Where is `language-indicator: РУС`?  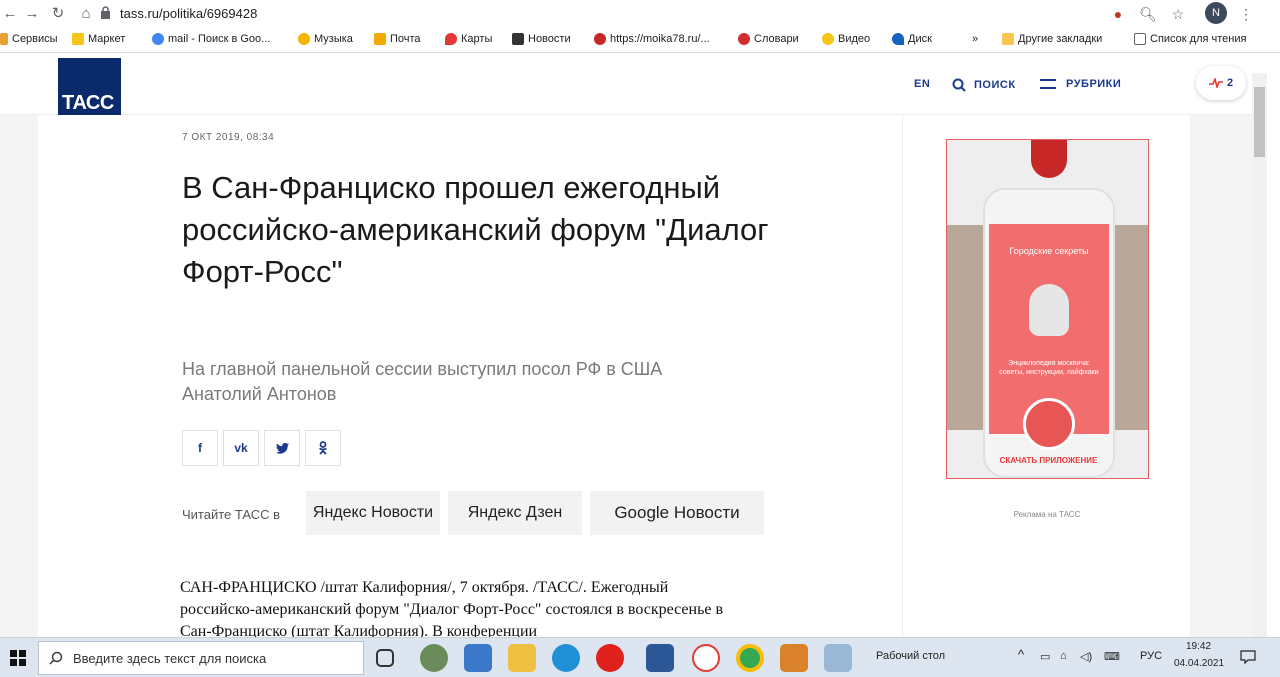 language-indicator: РУС is located at coordinates (1151, 656).